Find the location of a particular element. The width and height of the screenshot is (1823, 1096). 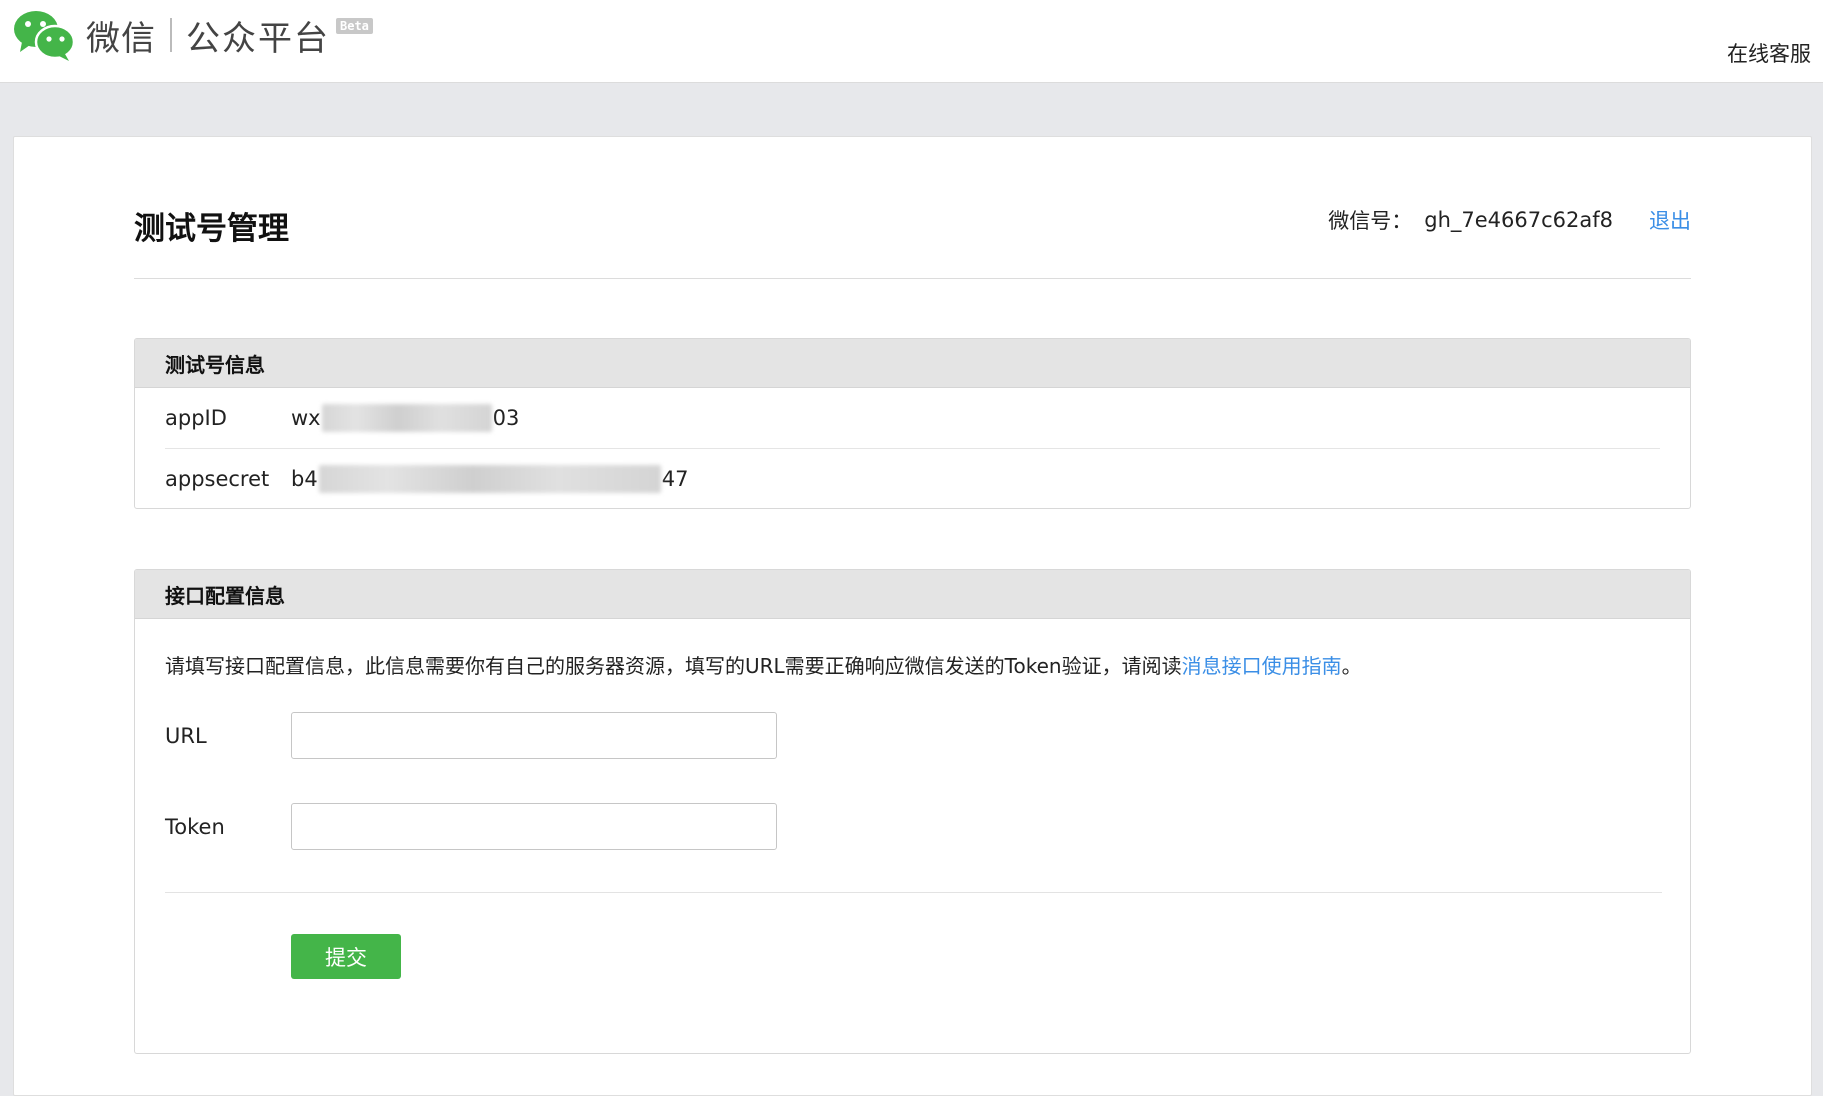

appid-redacted is located at coordinates (406, 418).